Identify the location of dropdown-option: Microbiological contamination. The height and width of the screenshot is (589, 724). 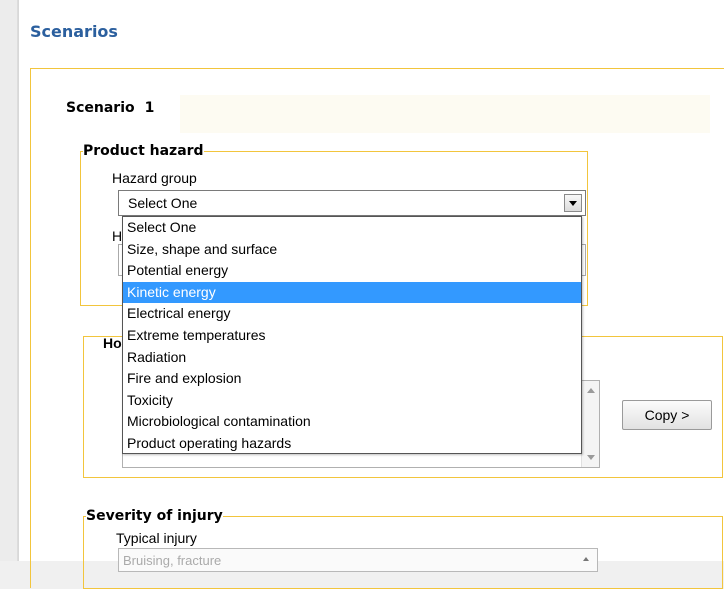
(352, 422).